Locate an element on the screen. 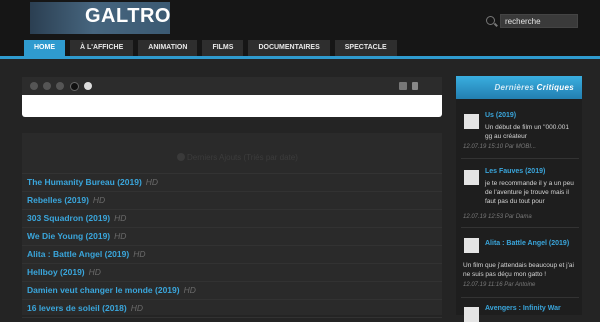 This screenshot has height=322, width=600. clock-icon is located at coordinates (181, 157).